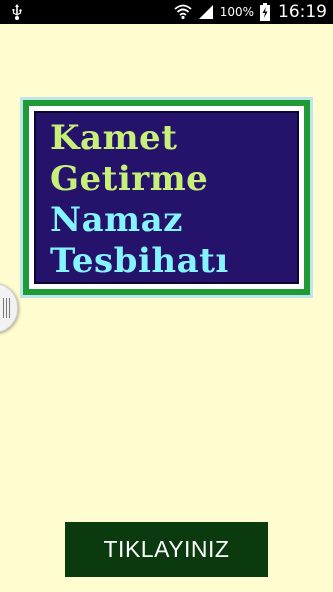  Describe the element at coordinates (116, 220) in the screenshot. I see `banner-line-namaz: Namaz` at that location.